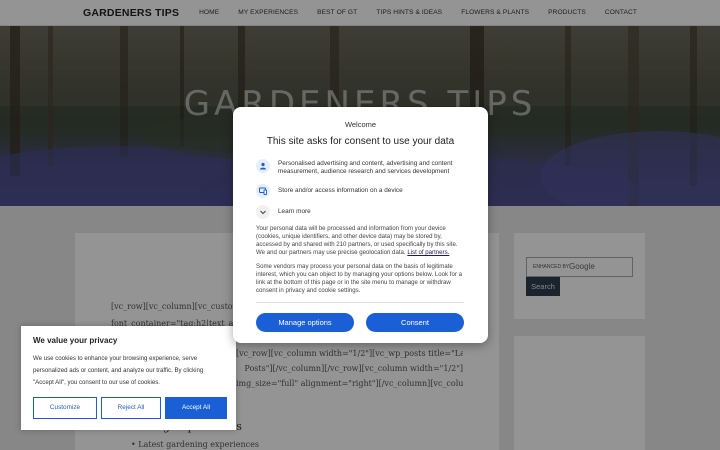 This screenshot has width=720, height=450. What do you see at coordinates (65, 408) in the screenshot?
I see `customize-button: Customize` at bounding box center [65, 408].